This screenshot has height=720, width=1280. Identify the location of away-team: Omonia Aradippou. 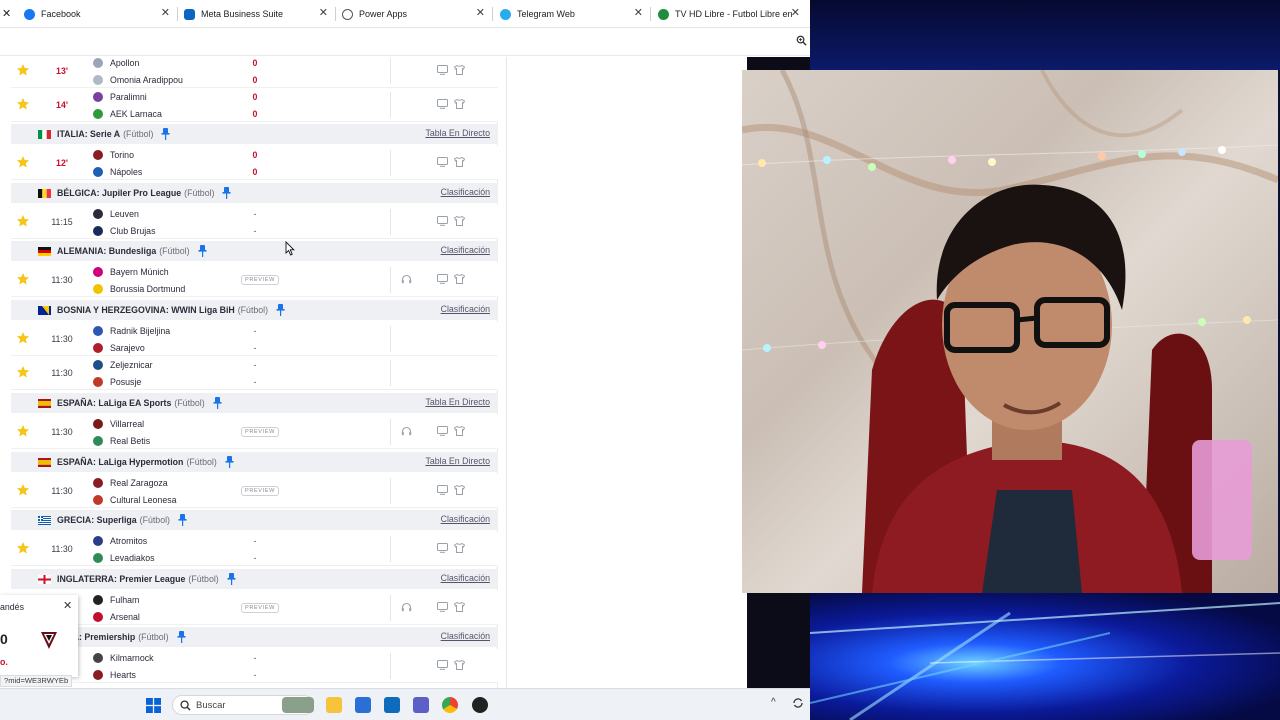
(138, 80).